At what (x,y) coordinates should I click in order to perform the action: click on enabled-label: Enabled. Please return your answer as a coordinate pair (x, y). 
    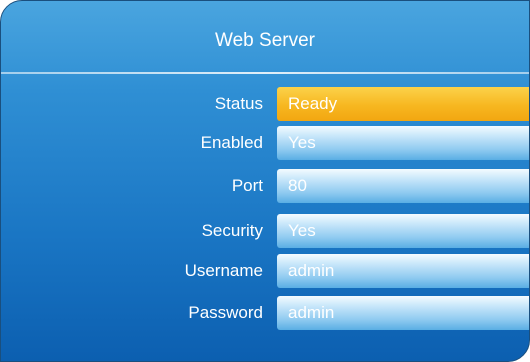
    Looking at the image, I should click on (231, 142).